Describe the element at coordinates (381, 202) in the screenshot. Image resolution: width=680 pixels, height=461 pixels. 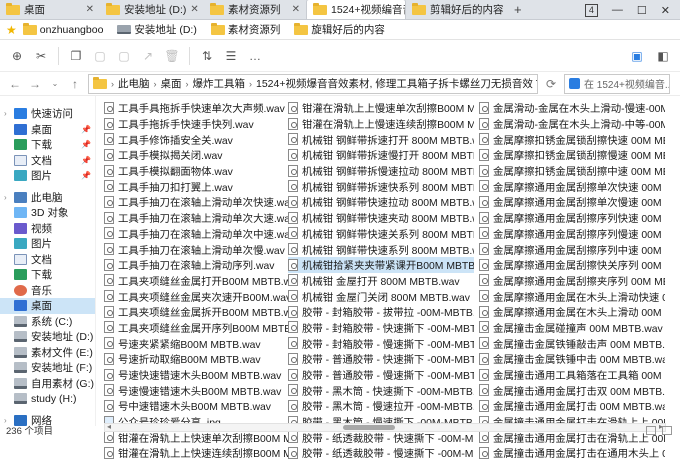
I see `file-item: 机械钳 钢鲜带快速拉动 800M MBTB.wav` at that location.